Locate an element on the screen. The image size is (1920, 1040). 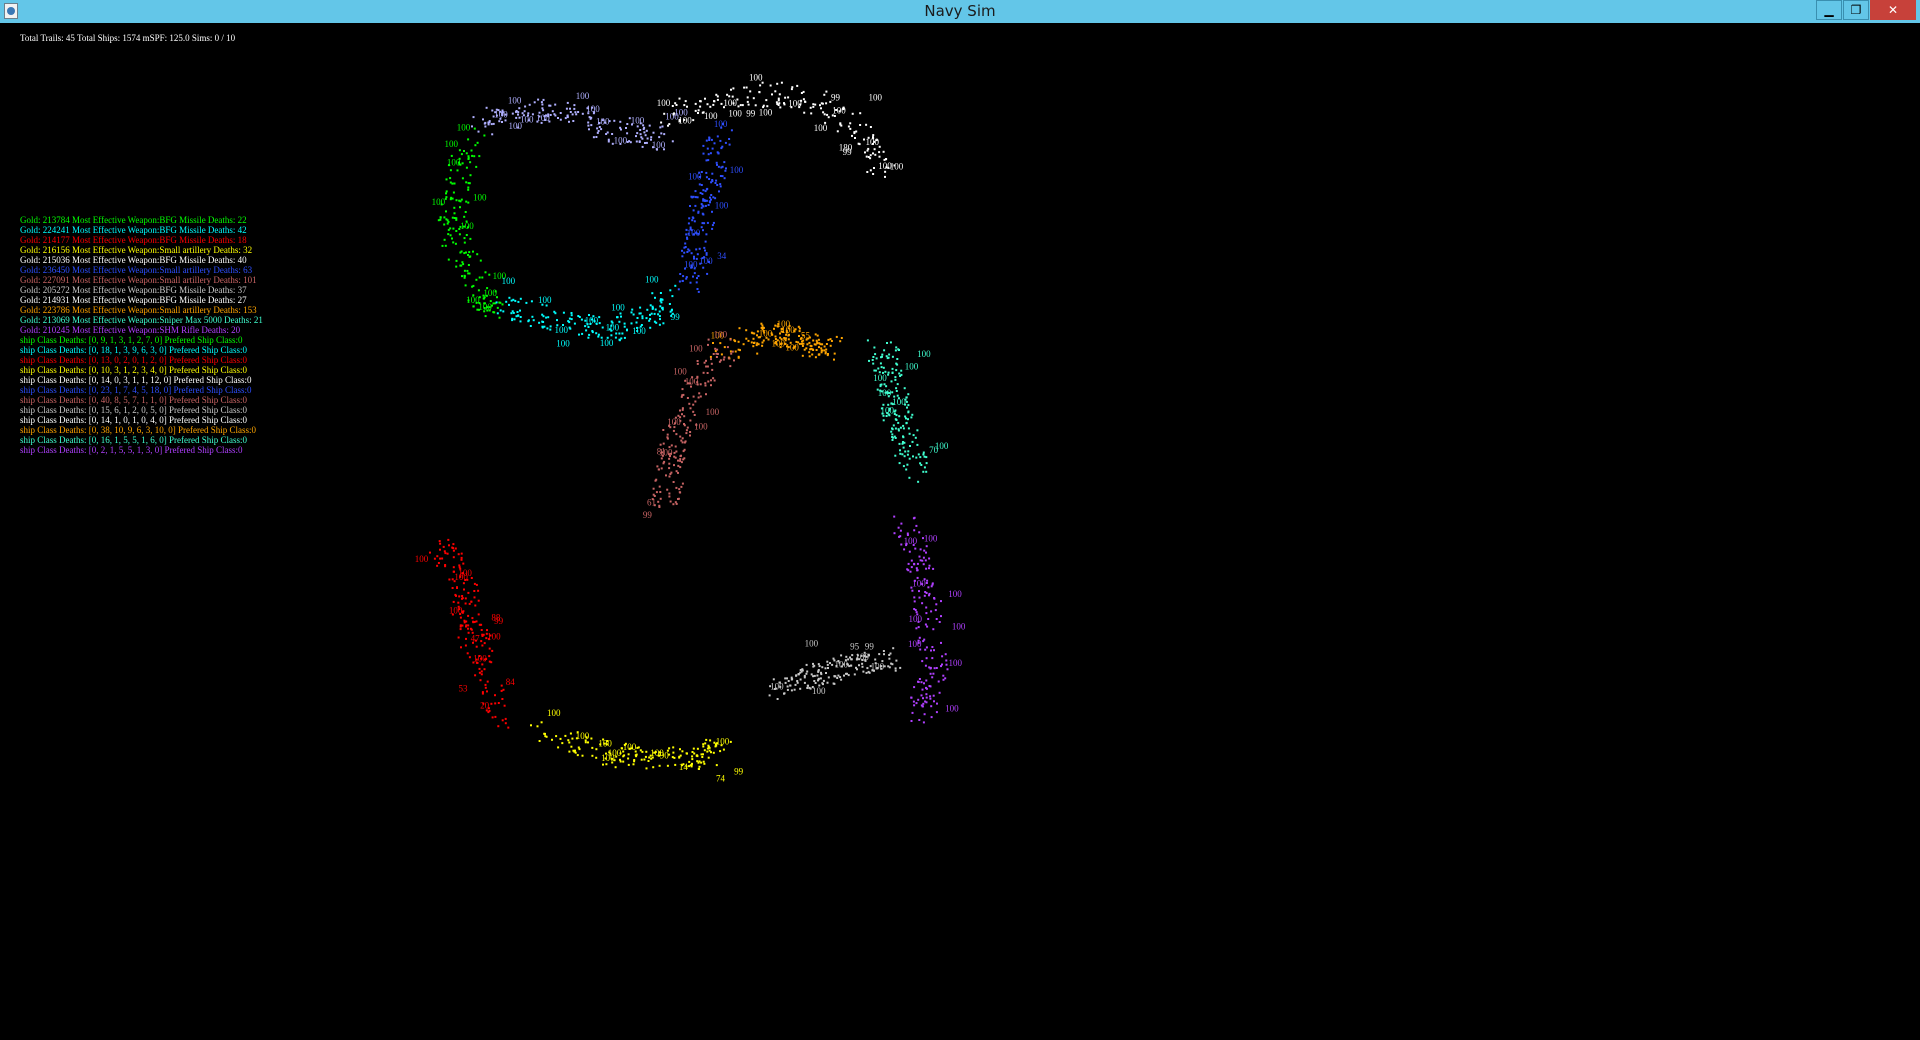
close-button: ✕ is located at coordinates (1893, 10).